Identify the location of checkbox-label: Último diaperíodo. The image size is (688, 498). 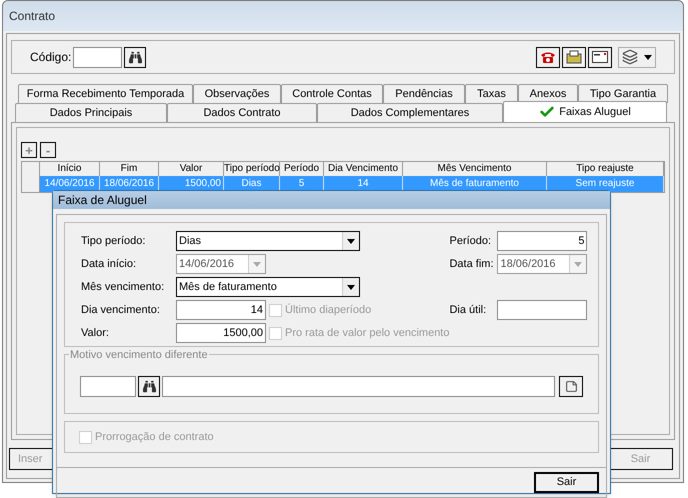
(328, 310).